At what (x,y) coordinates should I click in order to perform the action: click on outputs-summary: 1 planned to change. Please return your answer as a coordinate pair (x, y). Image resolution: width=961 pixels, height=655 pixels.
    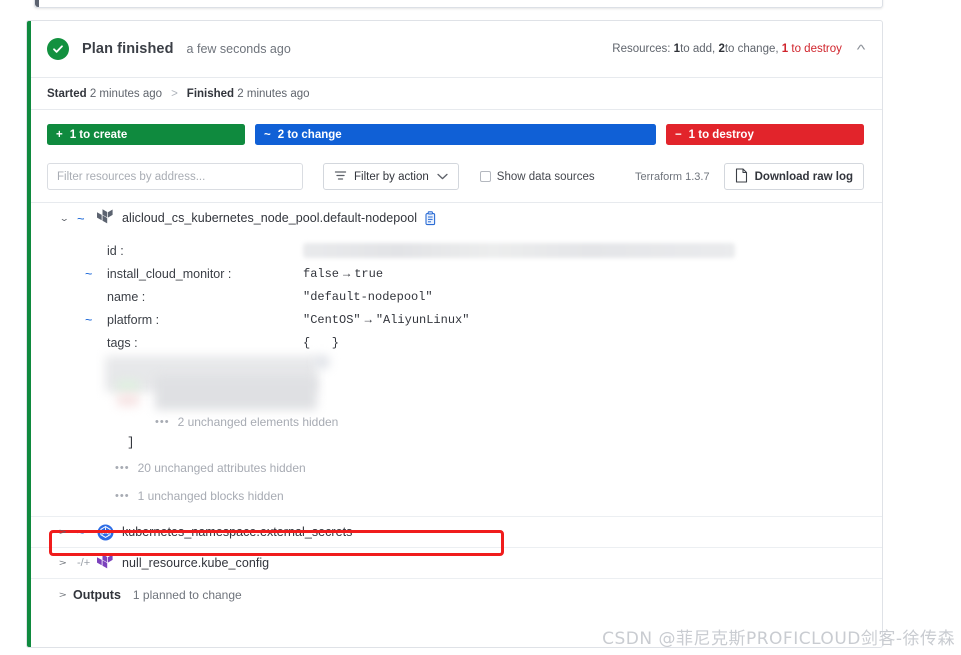
    Looking at the image, I should click on (187, 594).